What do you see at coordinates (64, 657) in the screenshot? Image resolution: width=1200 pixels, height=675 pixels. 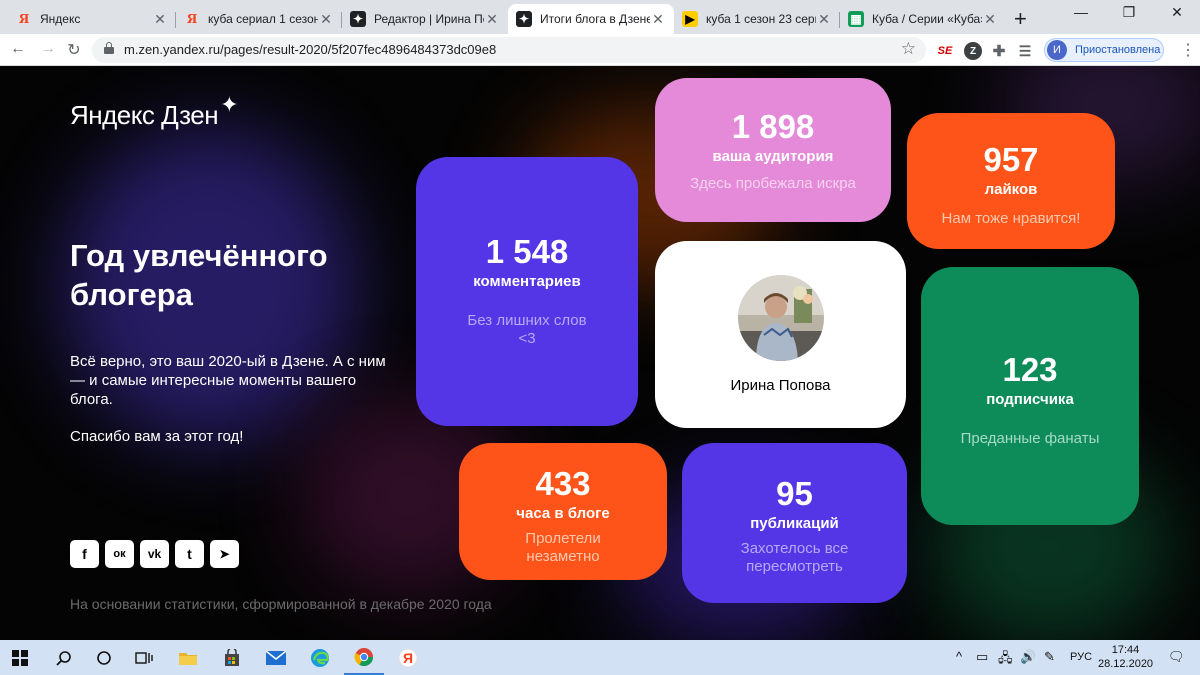 I see `search-icon` at bounding box center [64, 657].